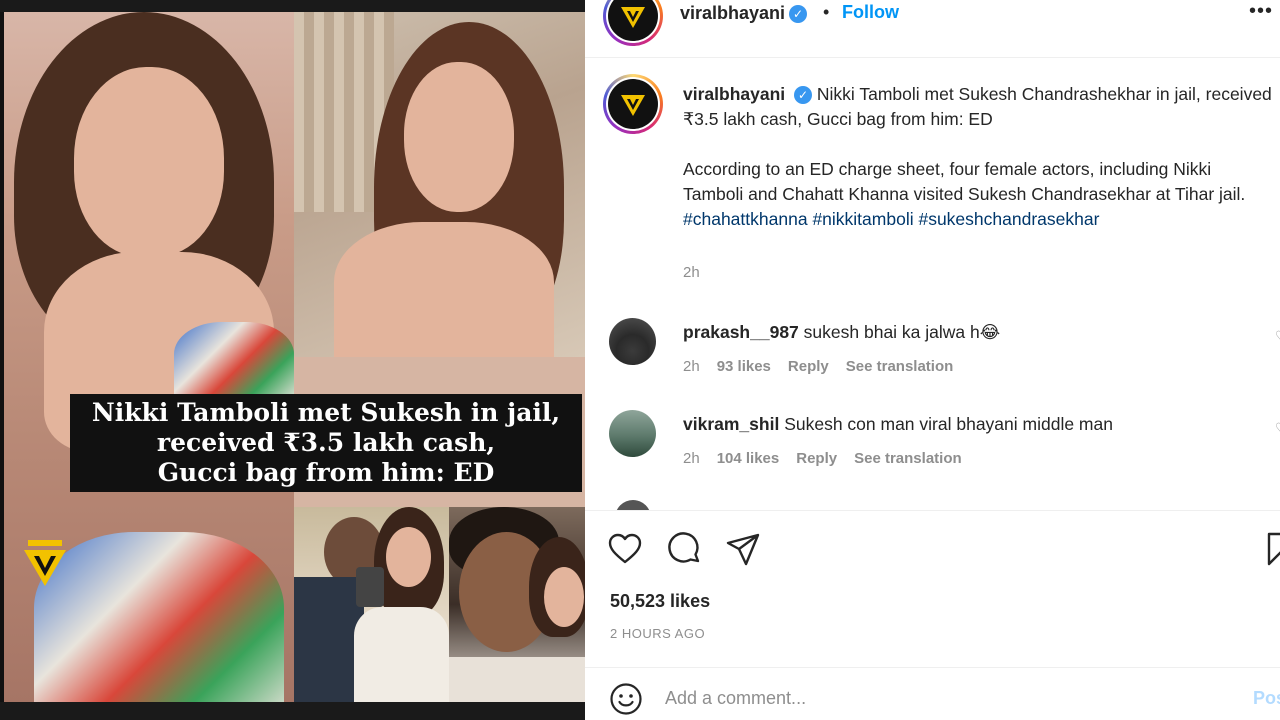 The width and height of the screenshot is (1280, 720). I want to click on headline-line-3: Gucci bag from him: ED, so click(326, 472).